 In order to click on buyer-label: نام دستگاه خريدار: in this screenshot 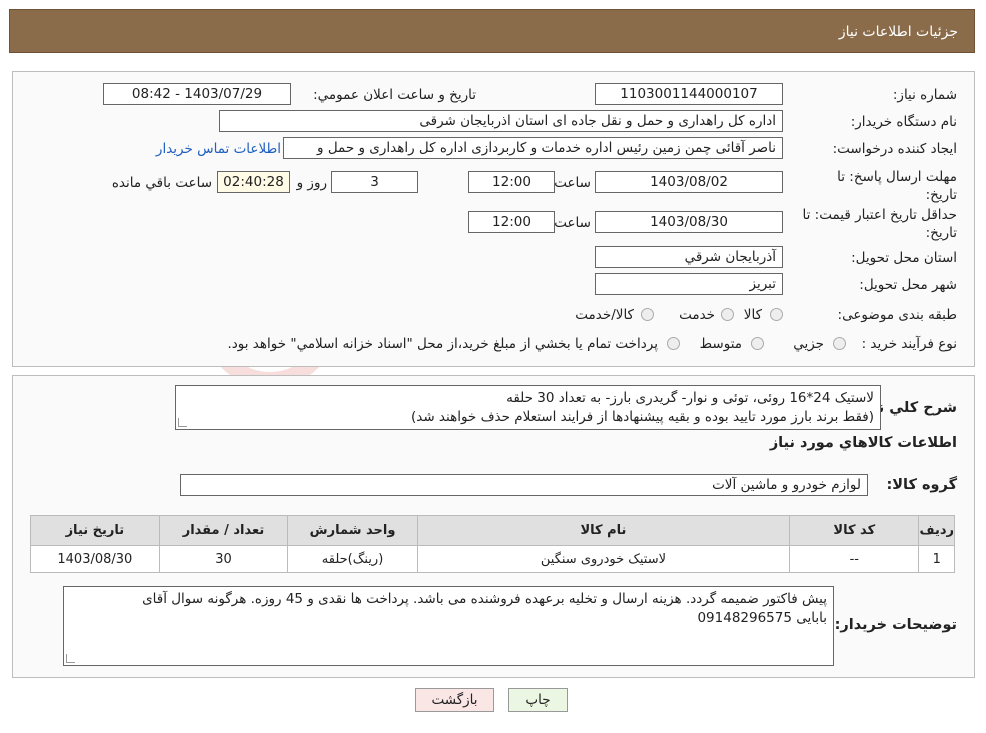, I will do `click(903, 122)`.